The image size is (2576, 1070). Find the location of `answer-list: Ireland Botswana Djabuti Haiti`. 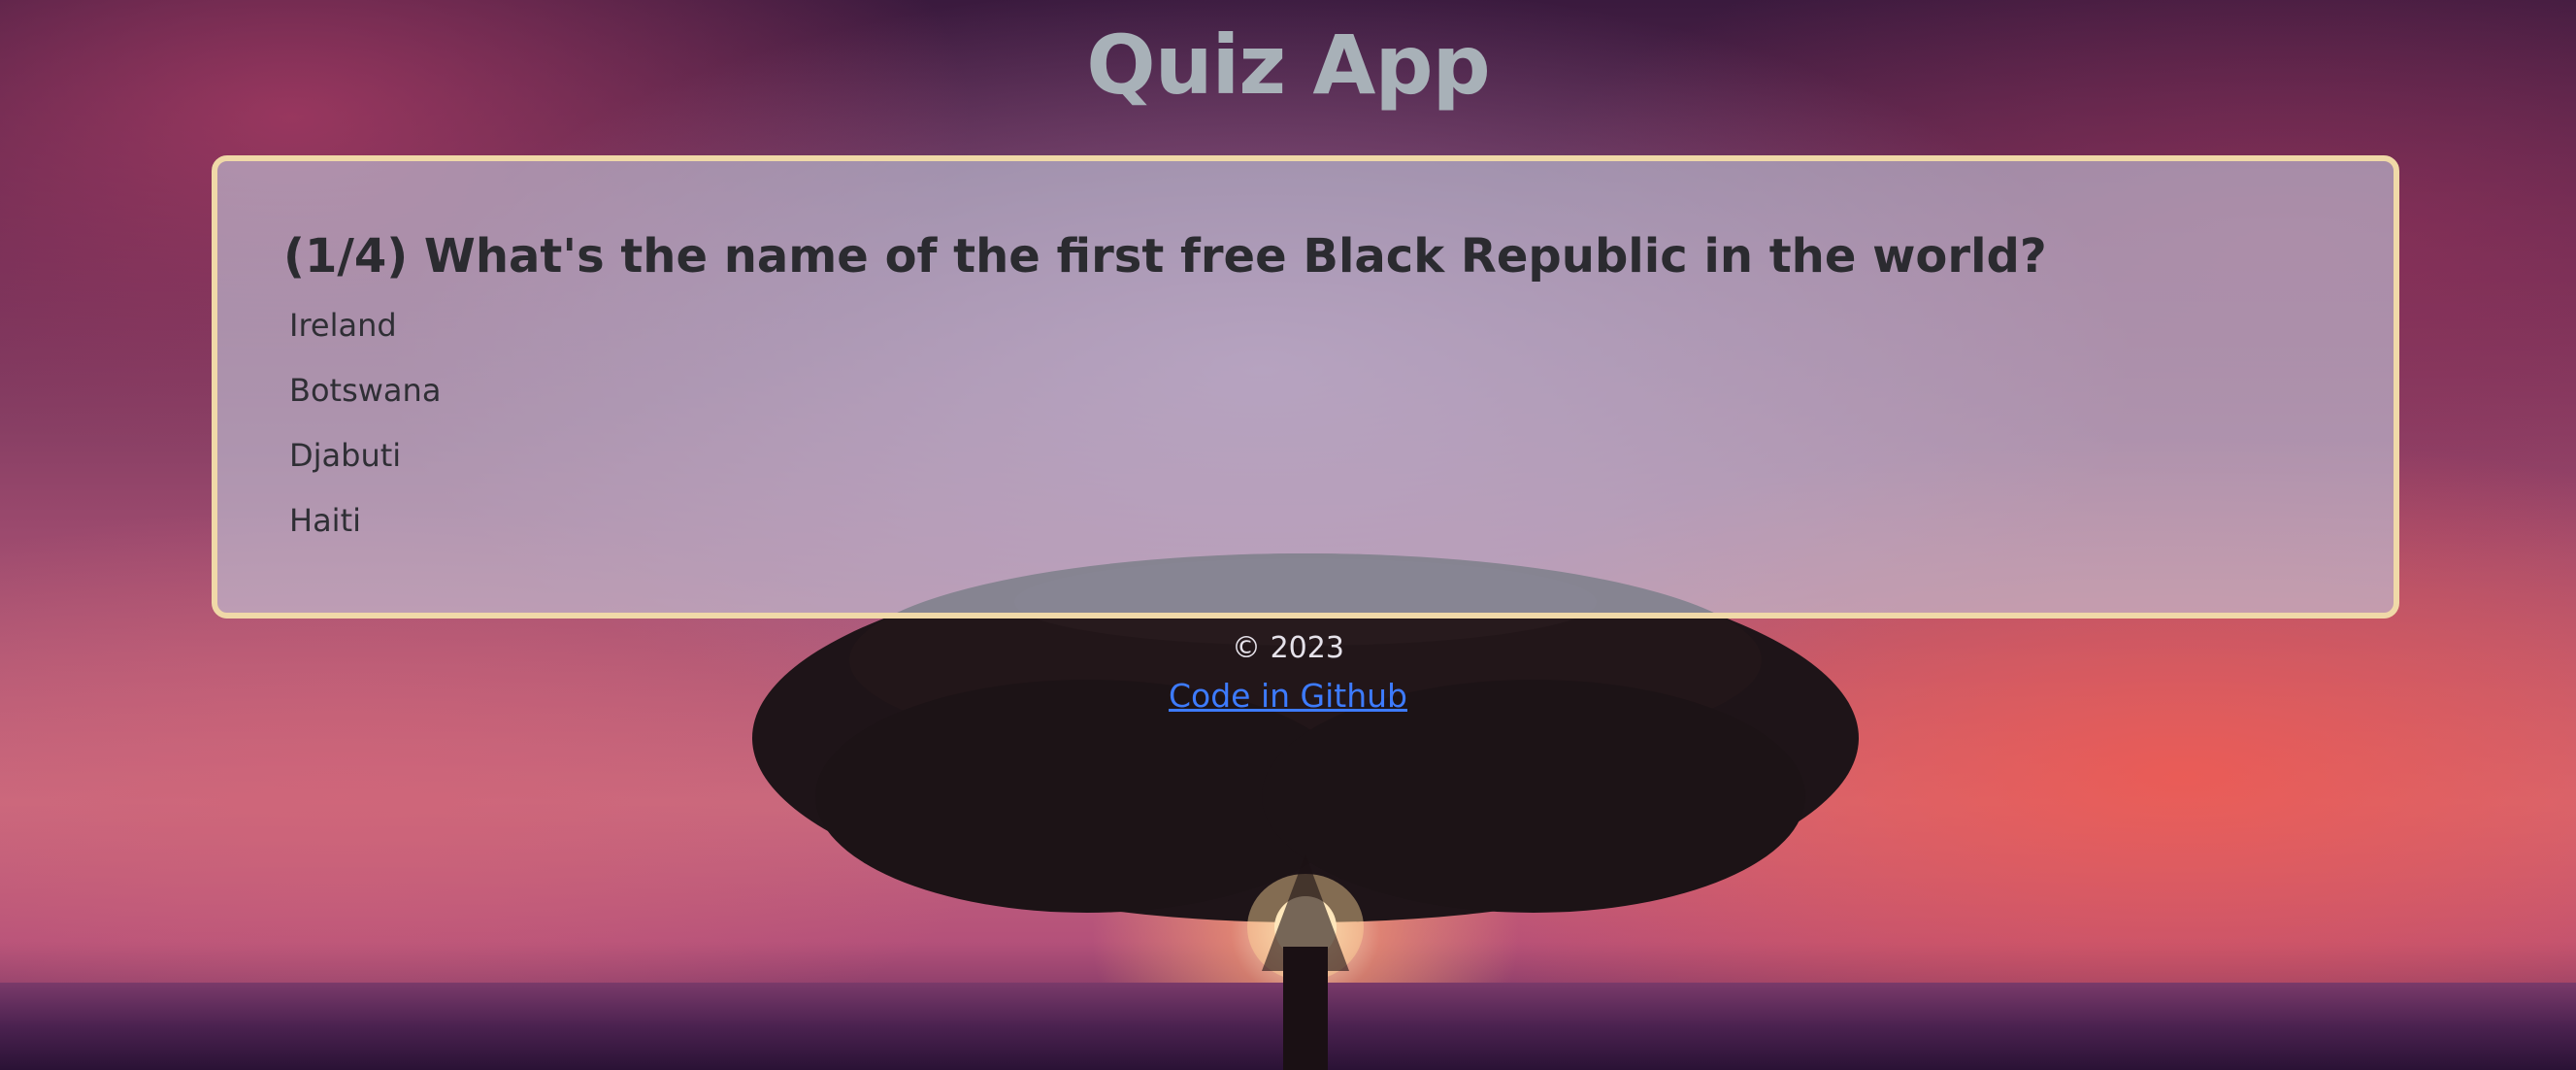

answer-list: Ireland Botswana Djabuti Haiti is located at coordinates (365, 437).